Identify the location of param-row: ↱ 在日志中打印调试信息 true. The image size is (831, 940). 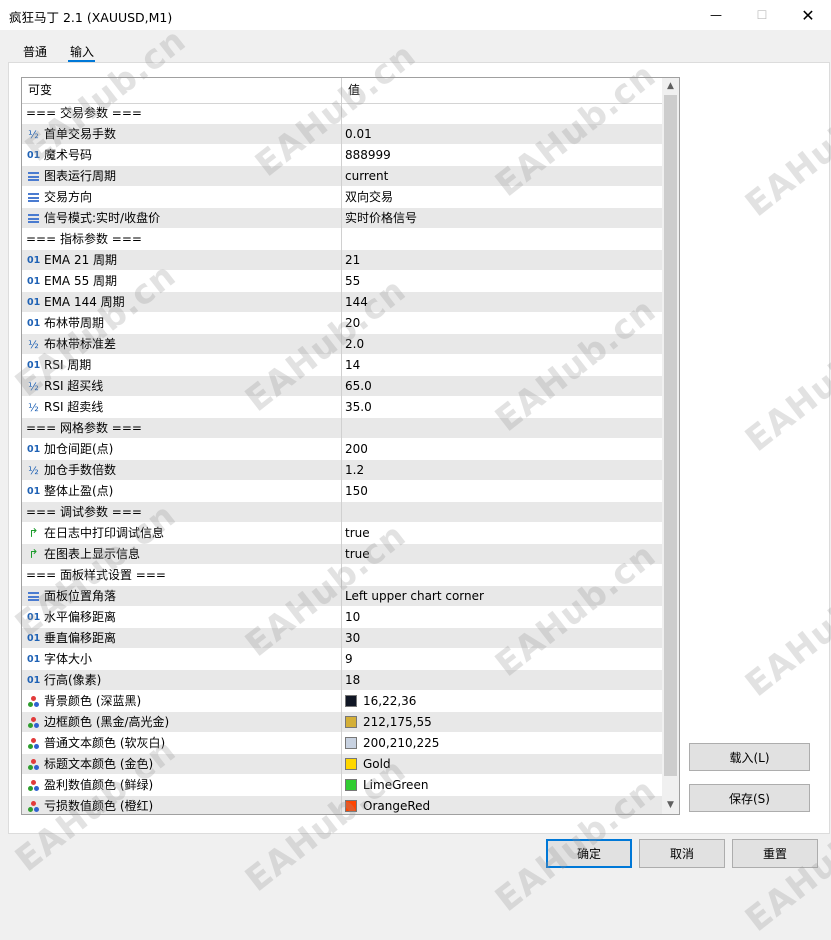
(342, 533).